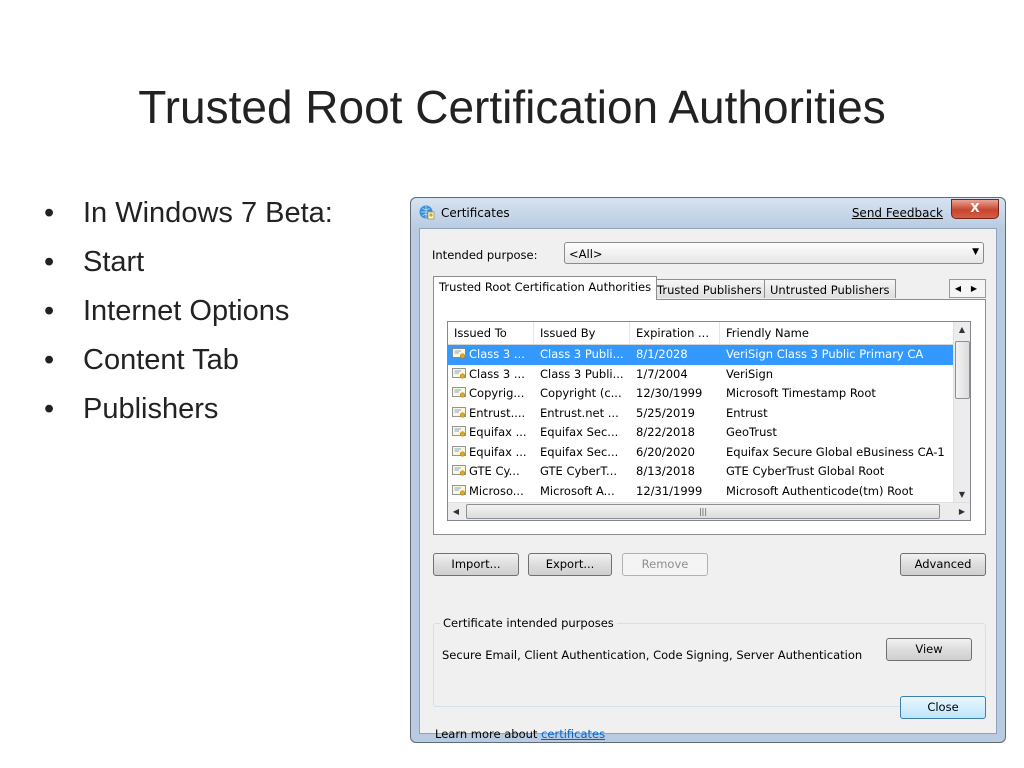 This screenshot has height=768, width=1024. What do you see at coordinates (208, 213) in the screenshot?
I see `bullet-text: In Windows 7 Beta:` at bounding box center [208, 213].